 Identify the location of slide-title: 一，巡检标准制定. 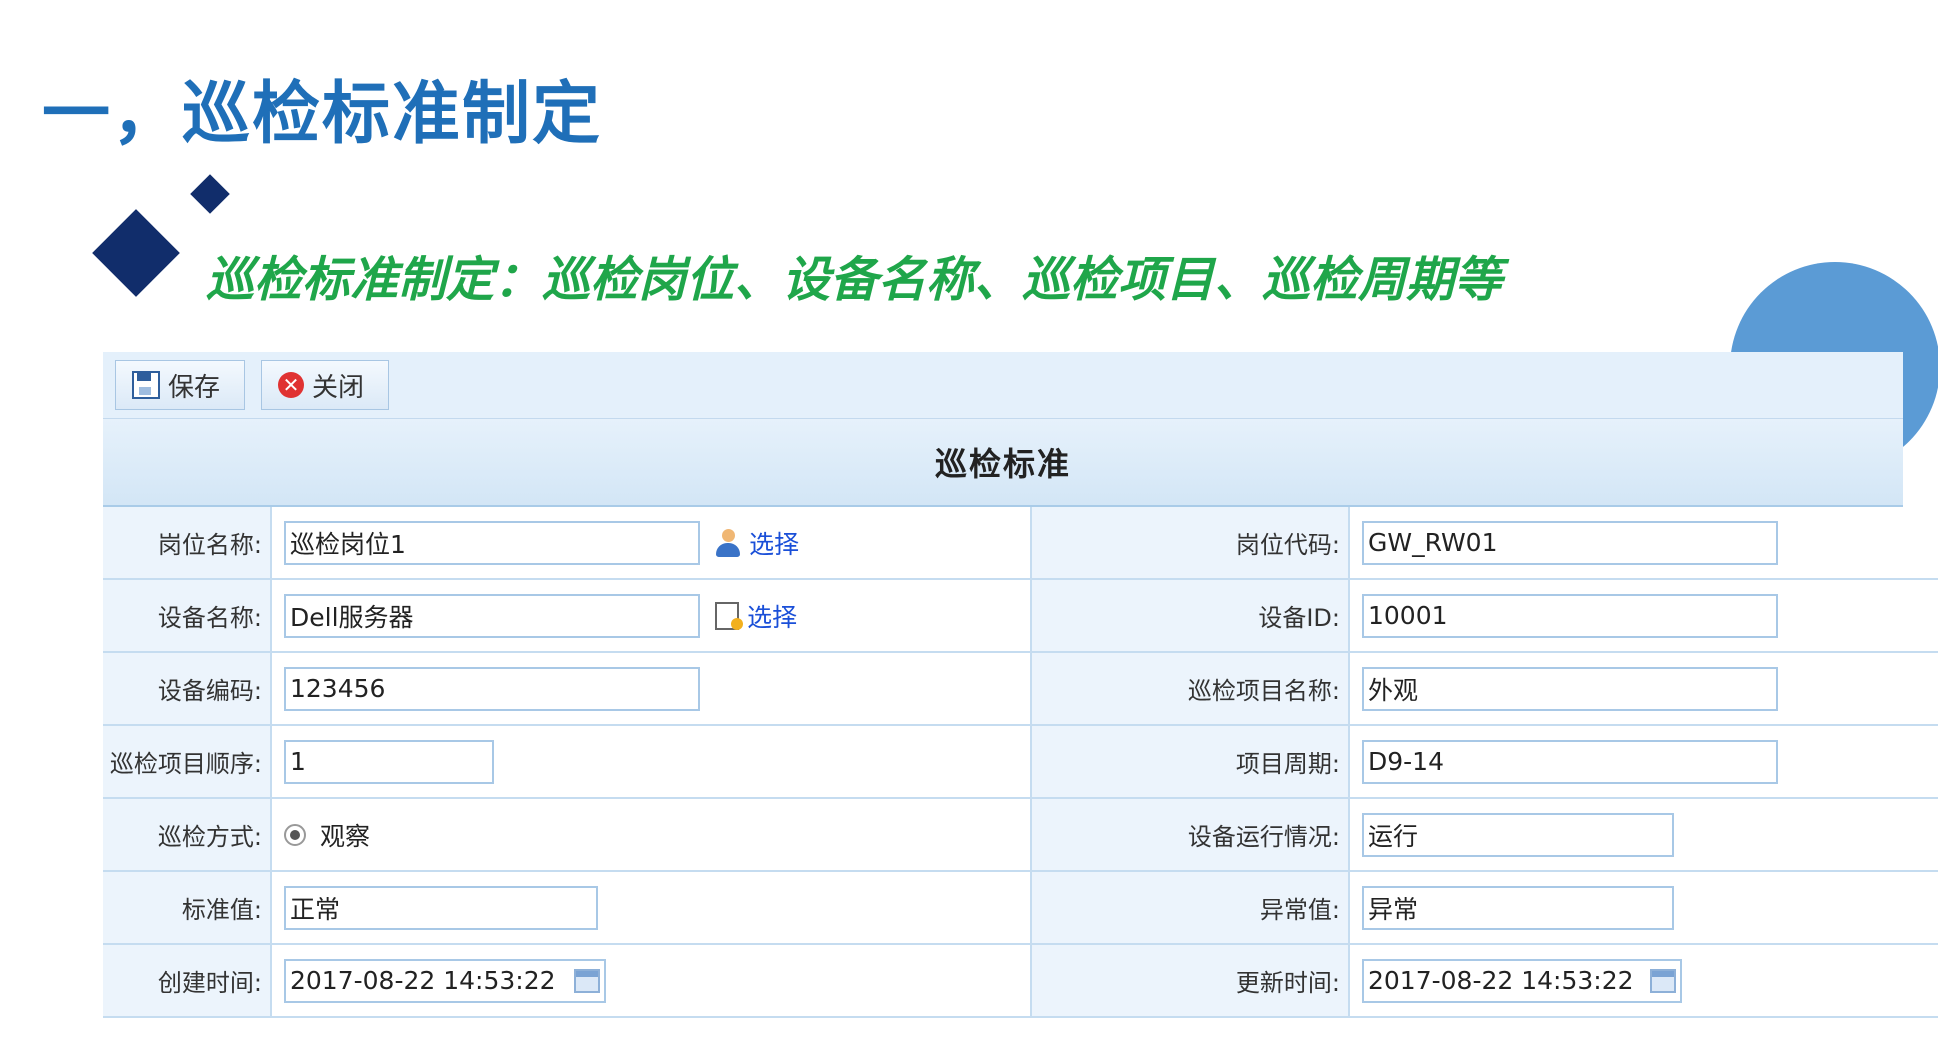
(322, 114).